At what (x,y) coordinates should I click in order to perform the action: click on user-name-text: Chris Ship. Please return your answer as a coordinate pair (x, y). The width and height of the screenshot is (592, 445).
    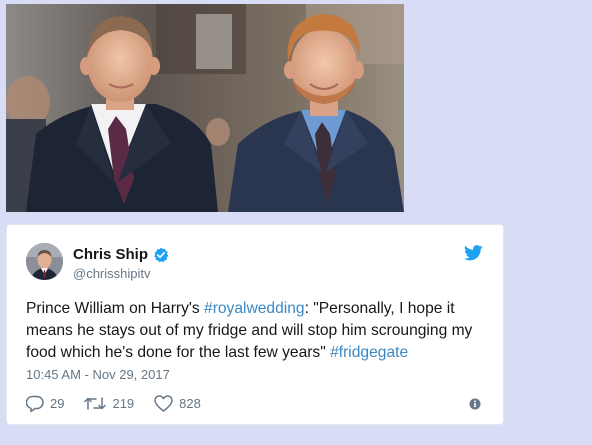
    Looking at the image, I should click on (110, 254).